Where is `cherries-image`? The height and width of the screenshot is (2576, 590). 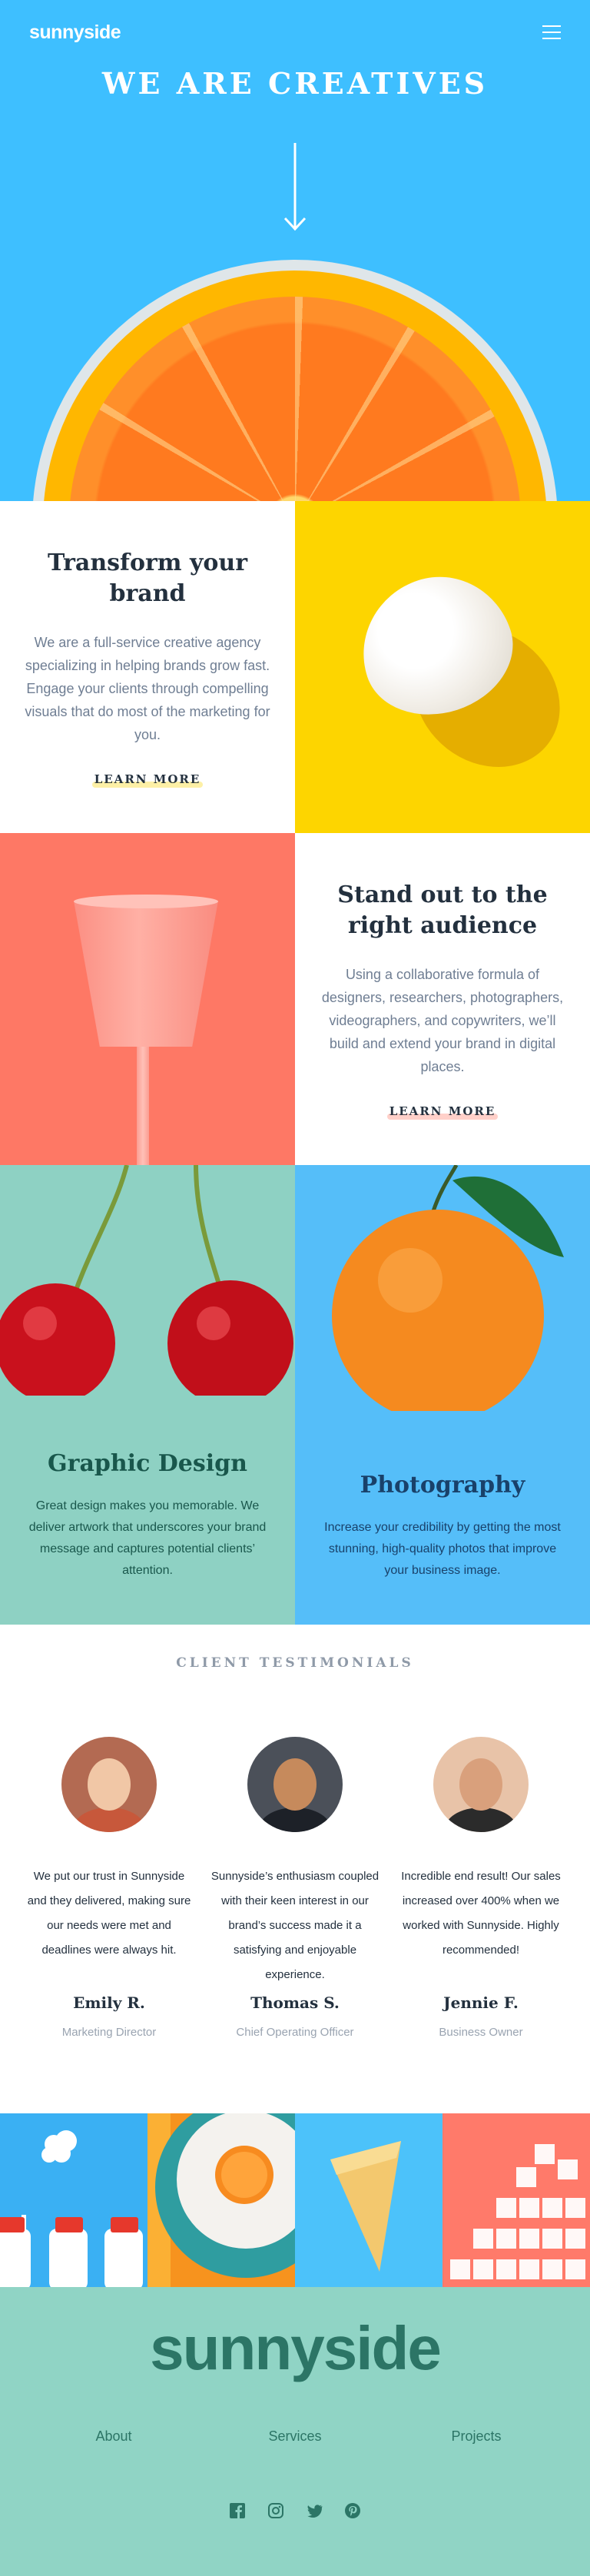
cherries-image is located at coordinates (146, 1280).